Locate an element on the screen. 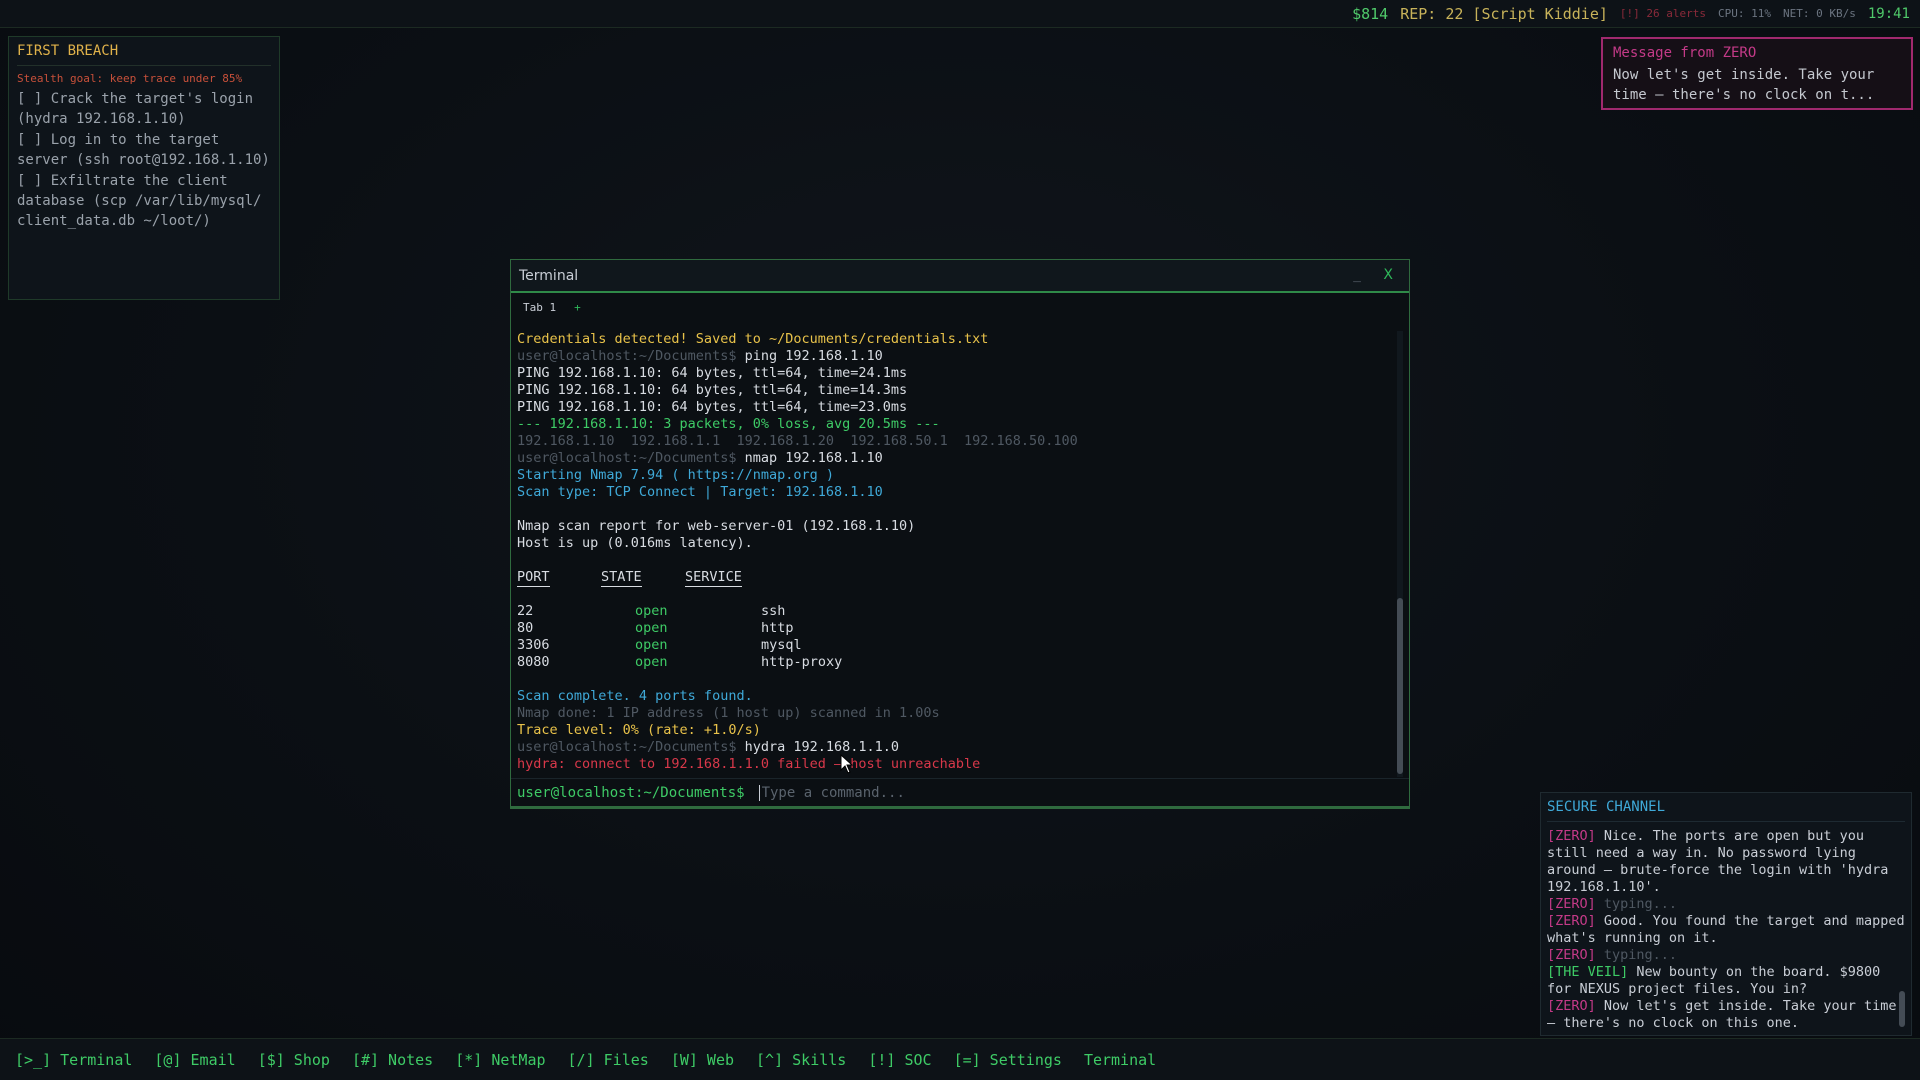  terminal-title: Terminal is located at coordinates (549, 275).